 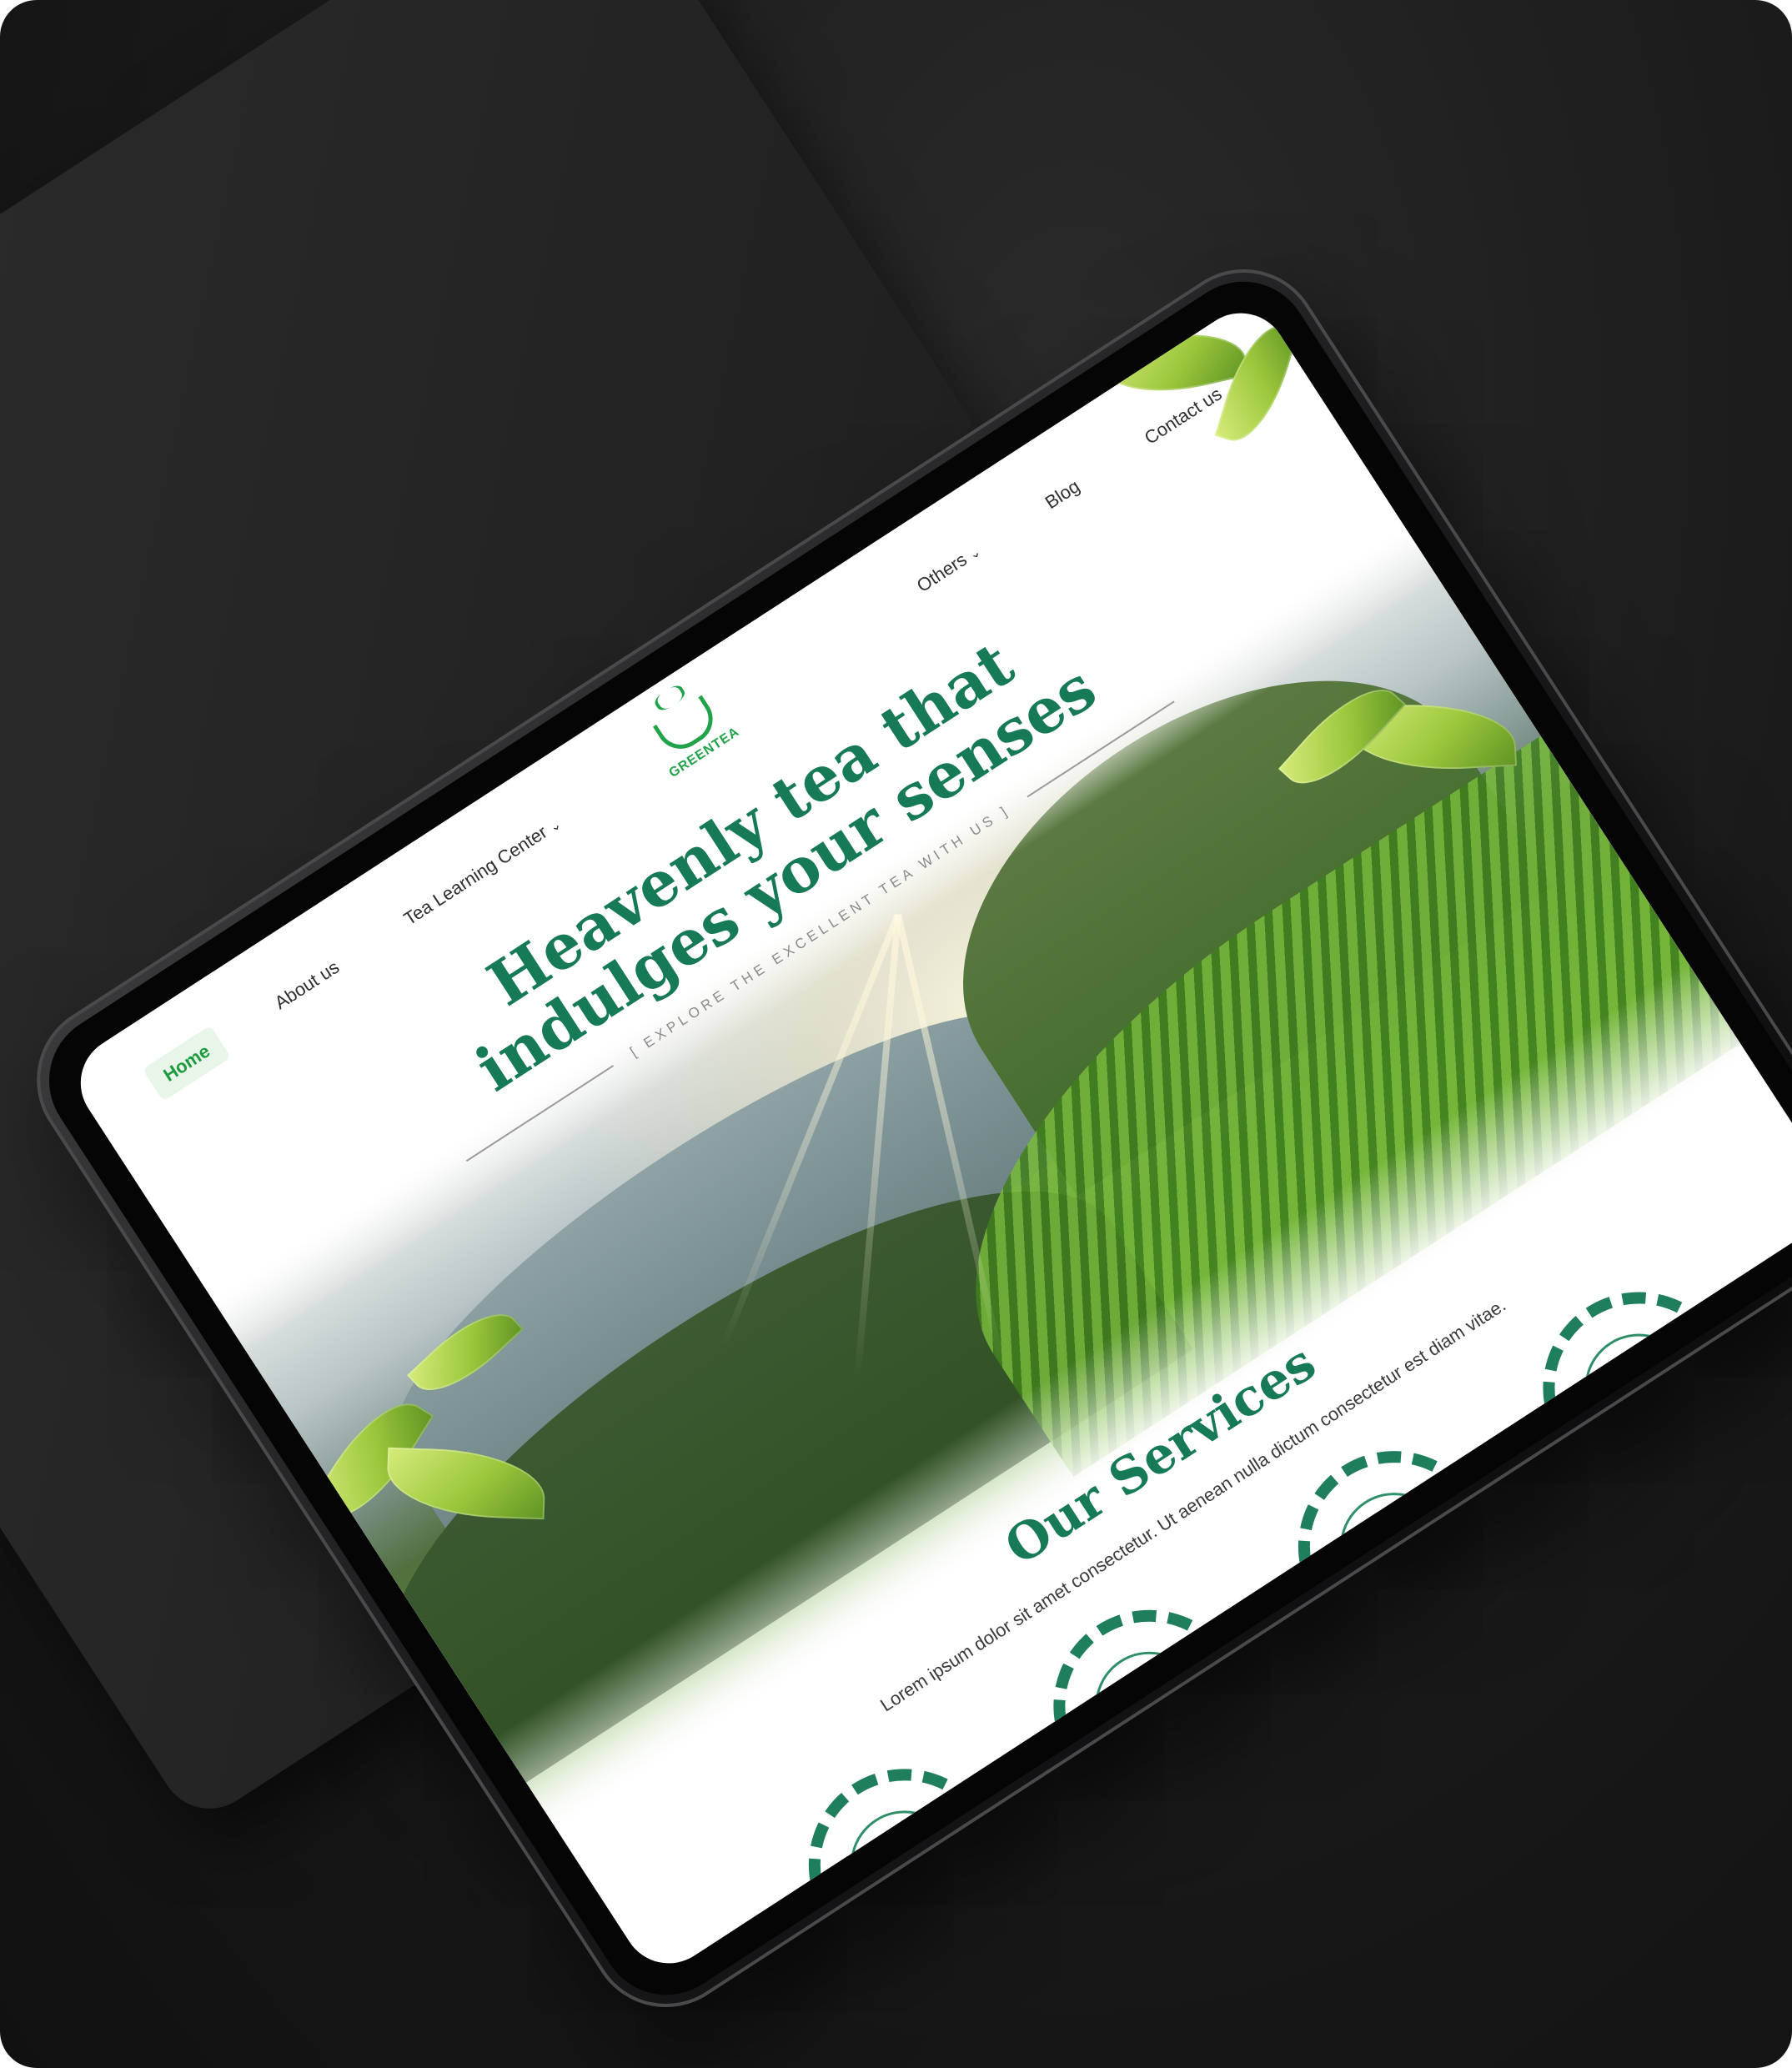 What do you see at coordinates (692, 734) in the screenshot?
I see `brand-logo: GREENTEA` at bounding box center [692, 734].